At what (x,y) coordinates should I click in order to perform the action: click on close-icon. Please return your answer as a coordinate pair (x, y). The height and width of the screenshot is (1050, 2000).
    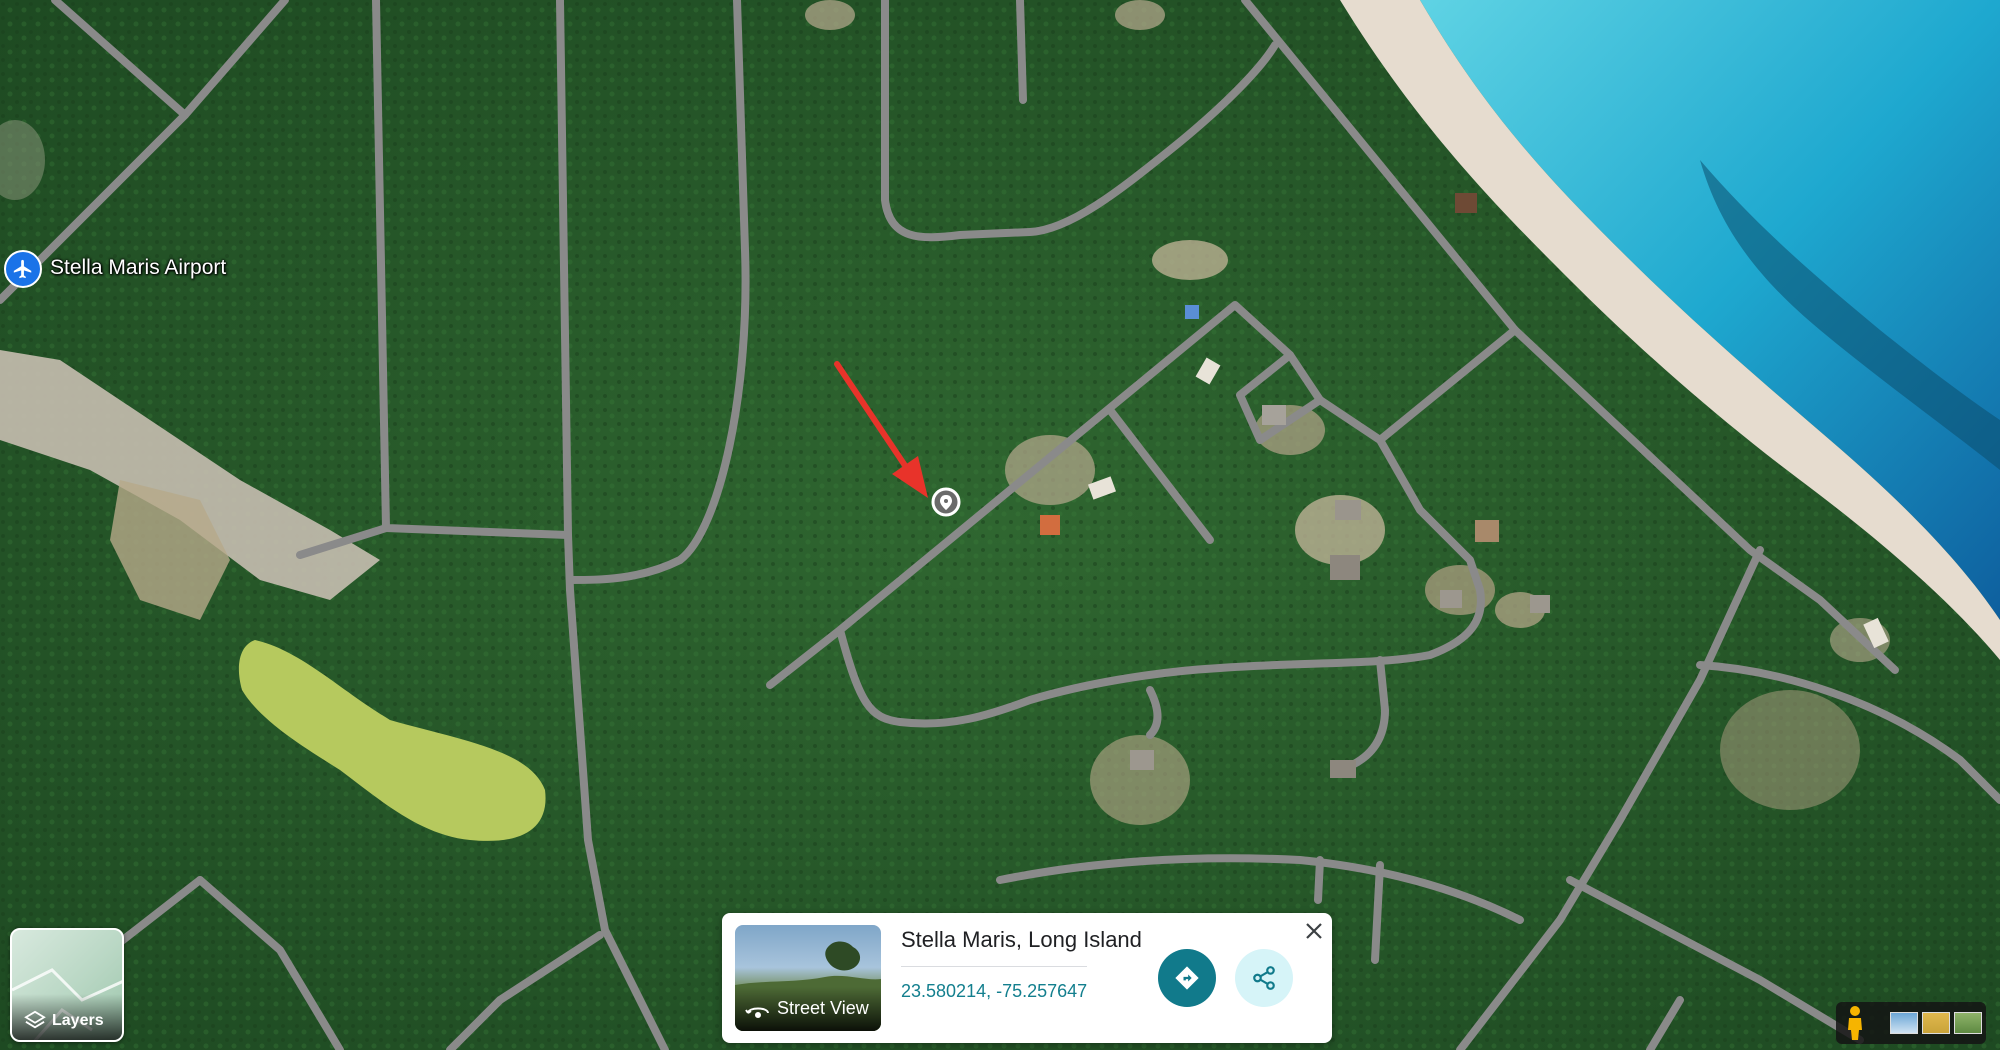
    Looking at the image, I should click on (1314, 931).